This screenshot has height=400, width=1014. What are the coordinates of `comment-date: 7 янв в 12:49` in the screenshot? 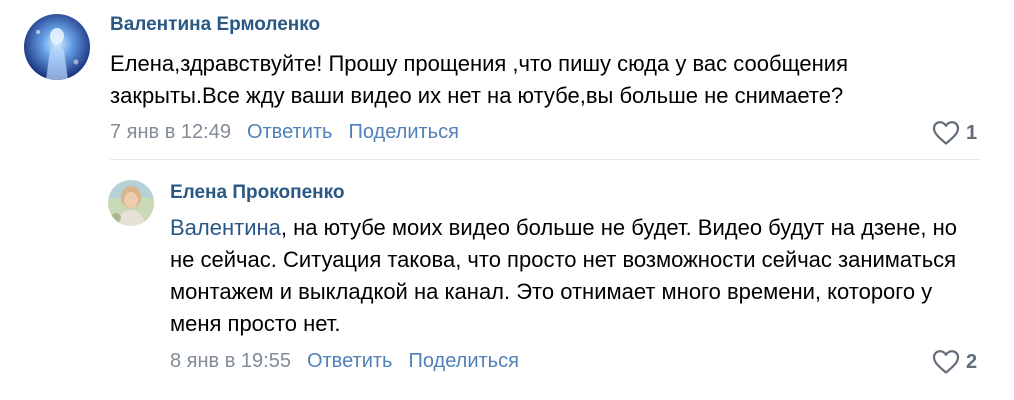 It's located at (170, 132).